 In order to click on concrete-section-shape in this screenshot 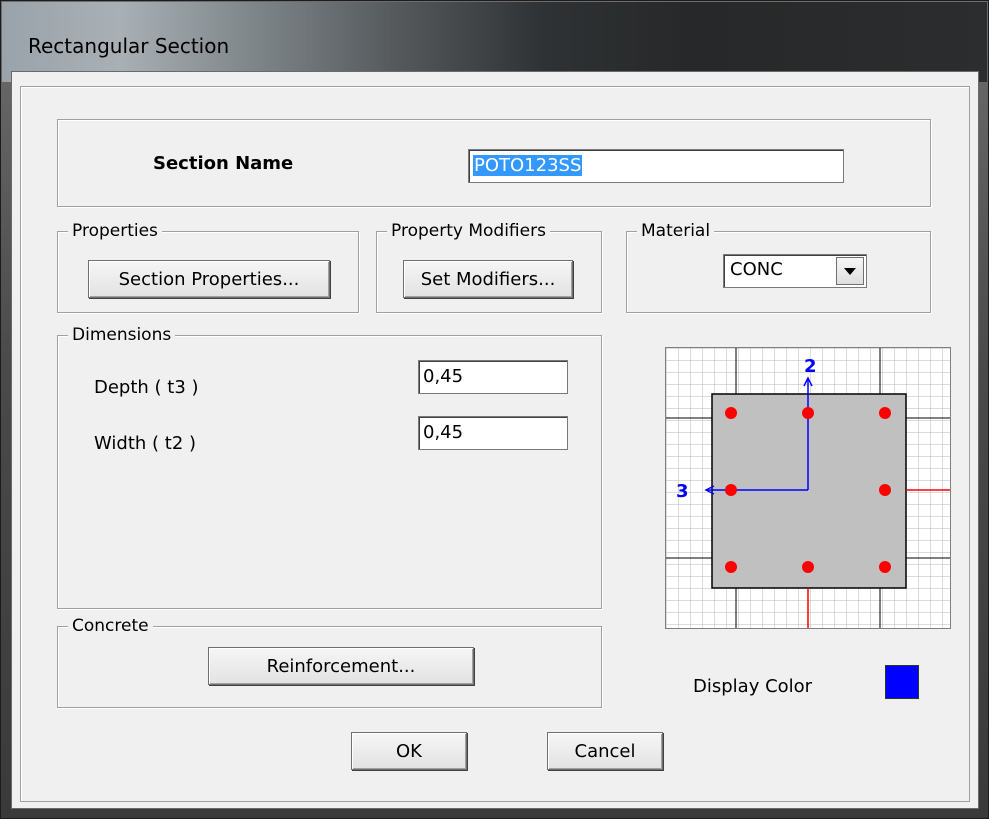, I will do `click(809, 491)`.